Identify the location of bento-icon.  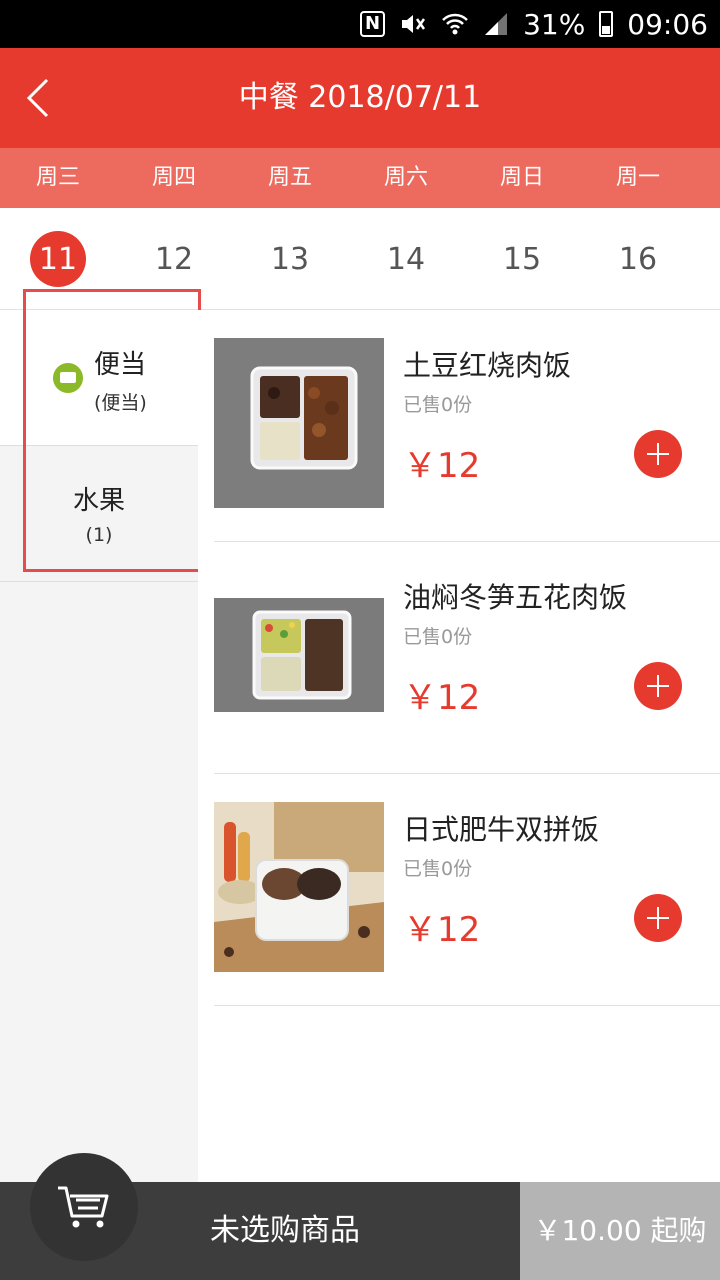
(68, 378).